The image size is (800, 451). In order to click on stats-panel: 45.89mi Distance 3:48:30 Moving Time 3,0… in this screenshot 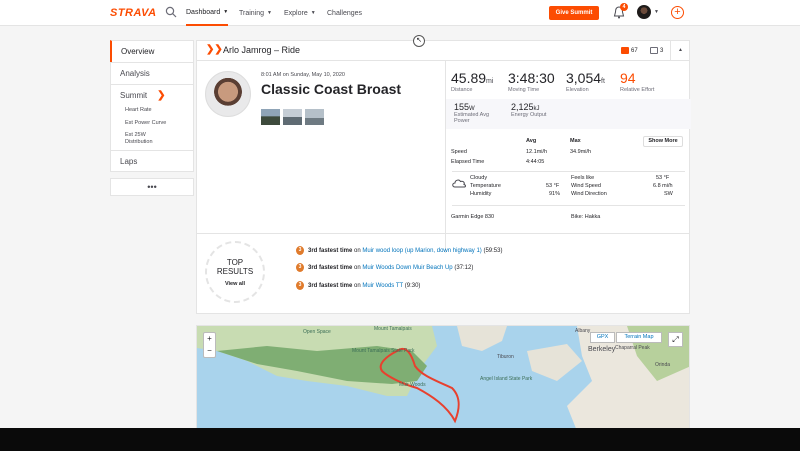, I will do `click(568, 157)`.